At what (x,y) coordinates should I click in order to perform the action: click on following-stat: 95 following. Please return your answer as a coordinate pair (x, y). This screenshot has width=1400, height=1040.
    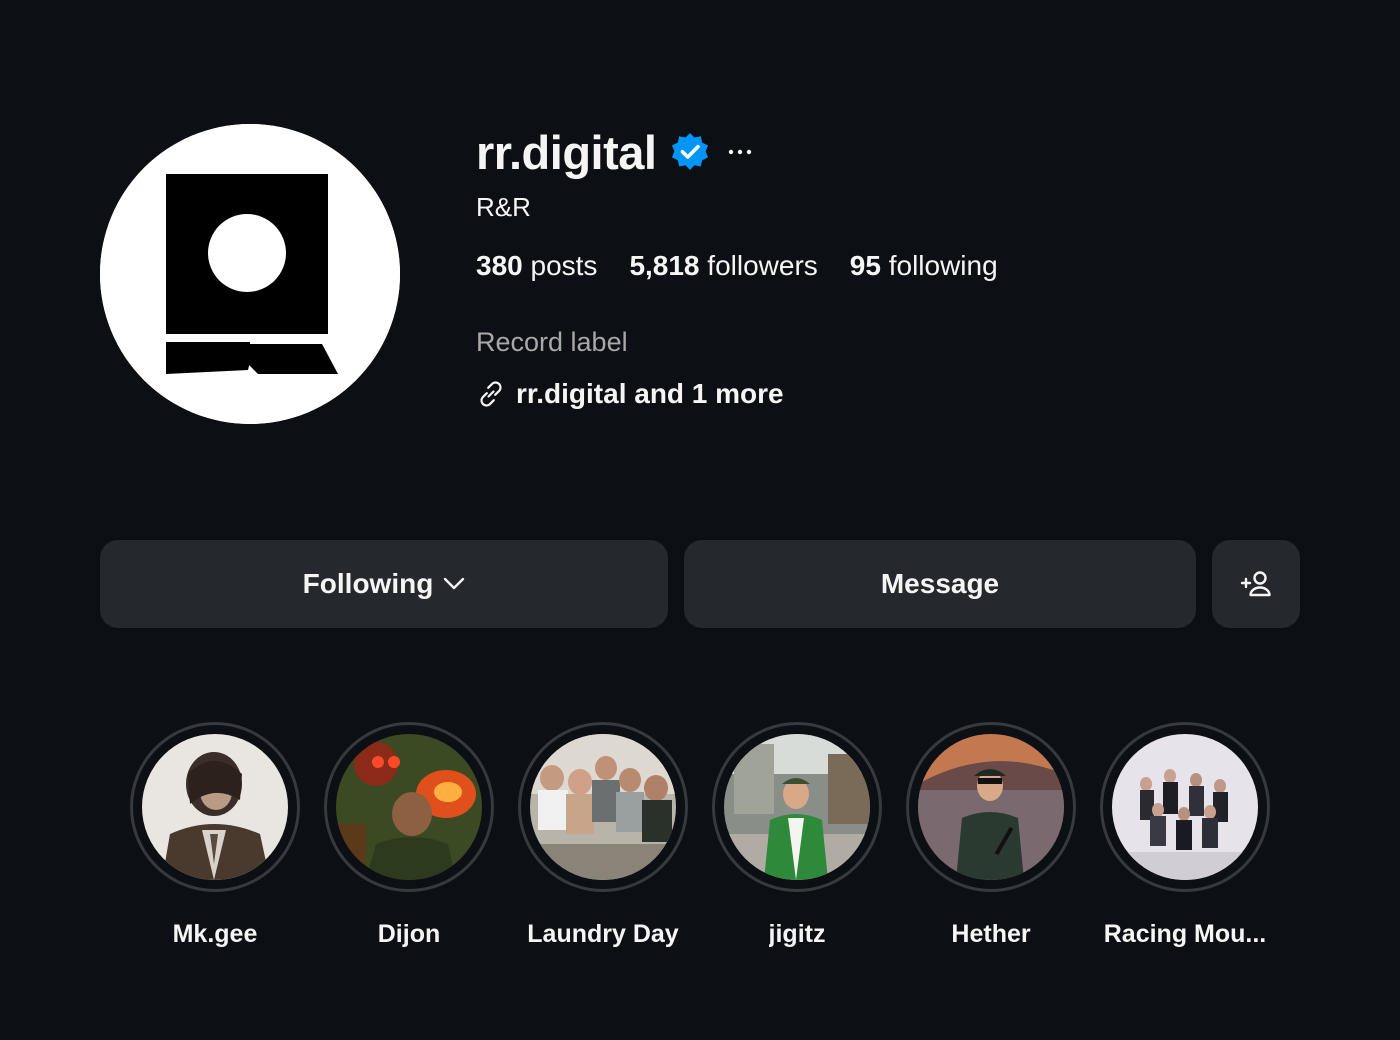
    Looking at the image, I should click on (924, 266).